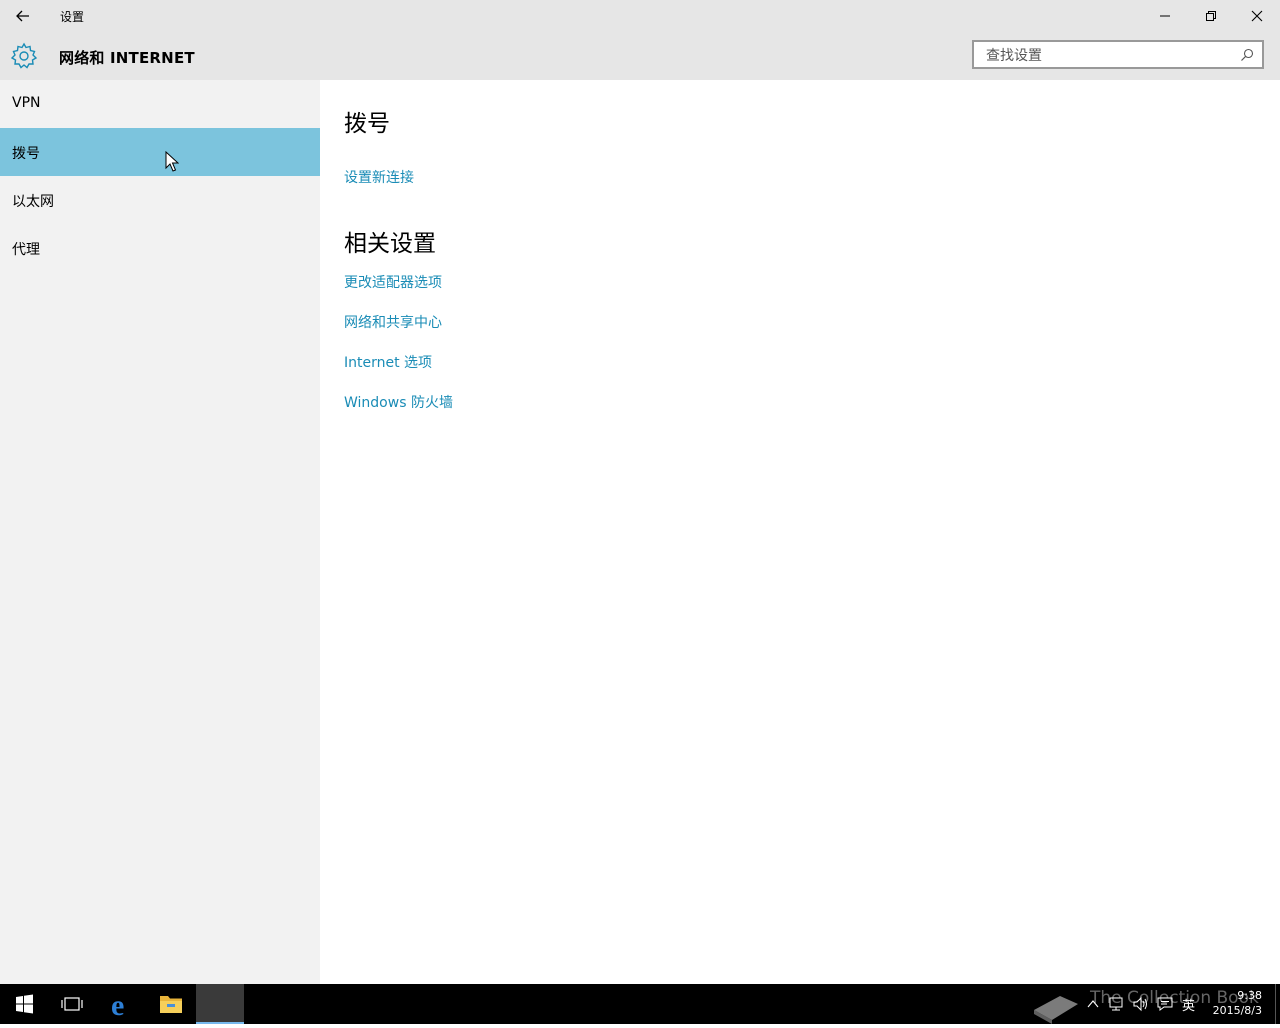 The width and height of the screenshot is (1280, 1028). I want to click on back-button, so click(23, 16).